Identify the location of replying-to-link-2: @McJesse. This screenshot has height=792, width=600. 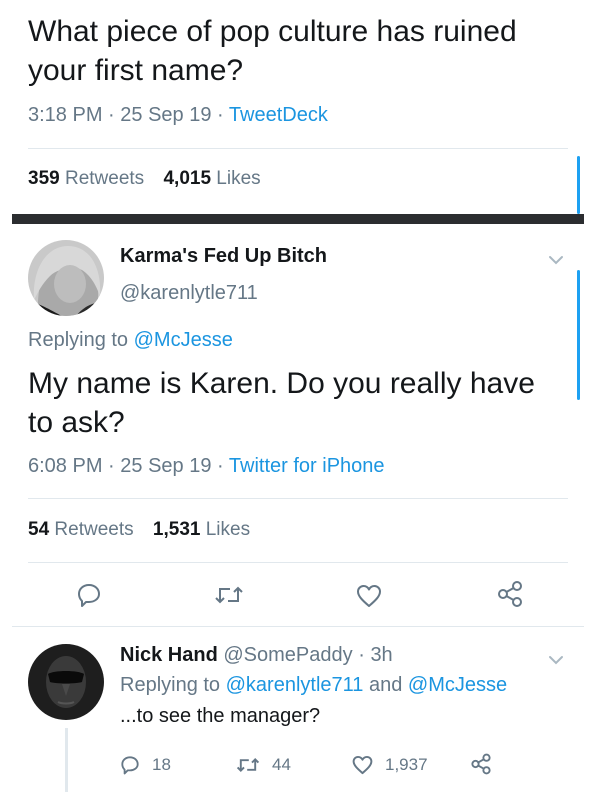
(457, 685).